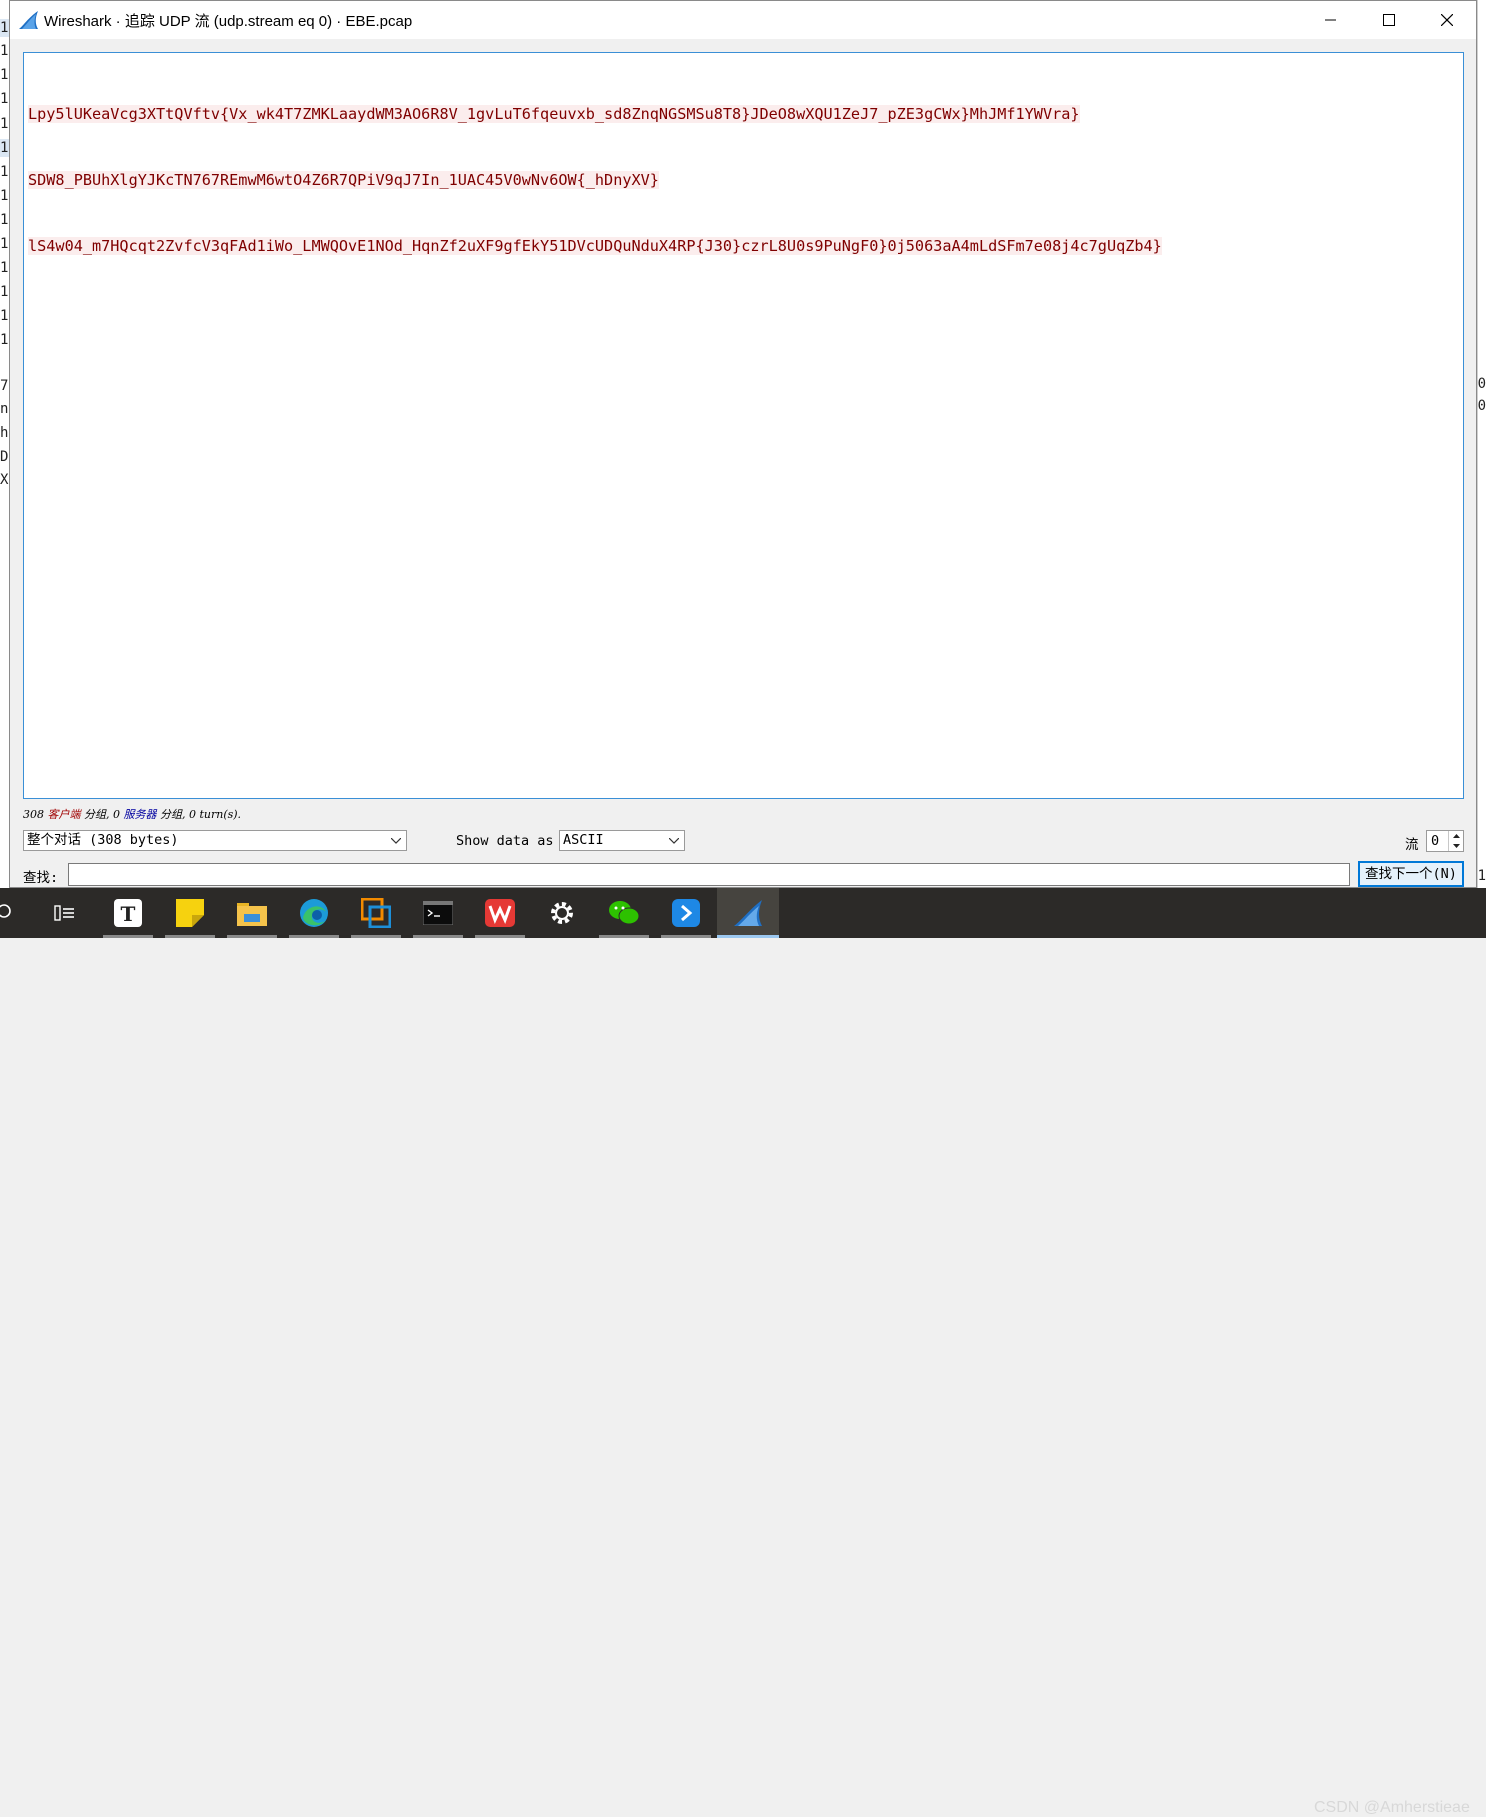 The image size is (1486, 1817). What do you see at coordinates (1411, 874) in the screenshot?
I see `find-next-button: 查找下一个(N)` at bounding box center [1411, 874].